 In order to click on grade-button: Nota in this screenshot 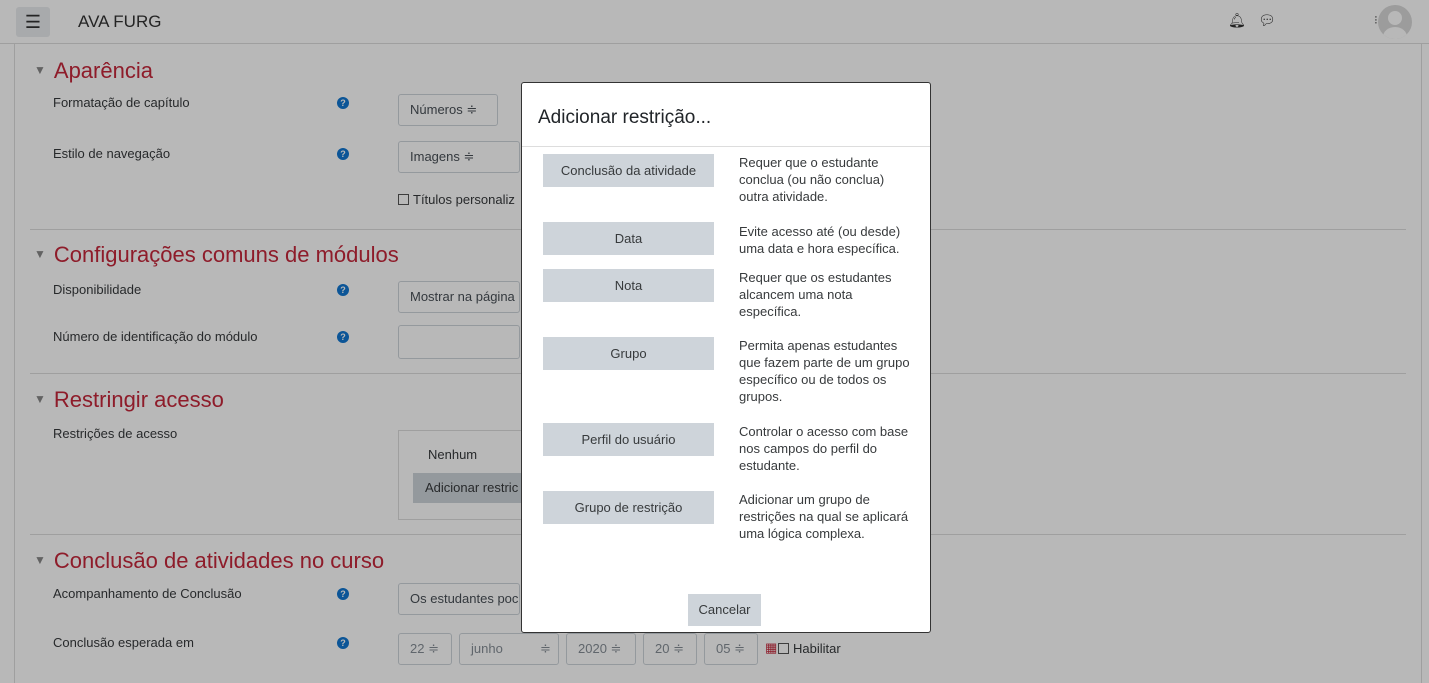, I will do `click(628, 285)`.